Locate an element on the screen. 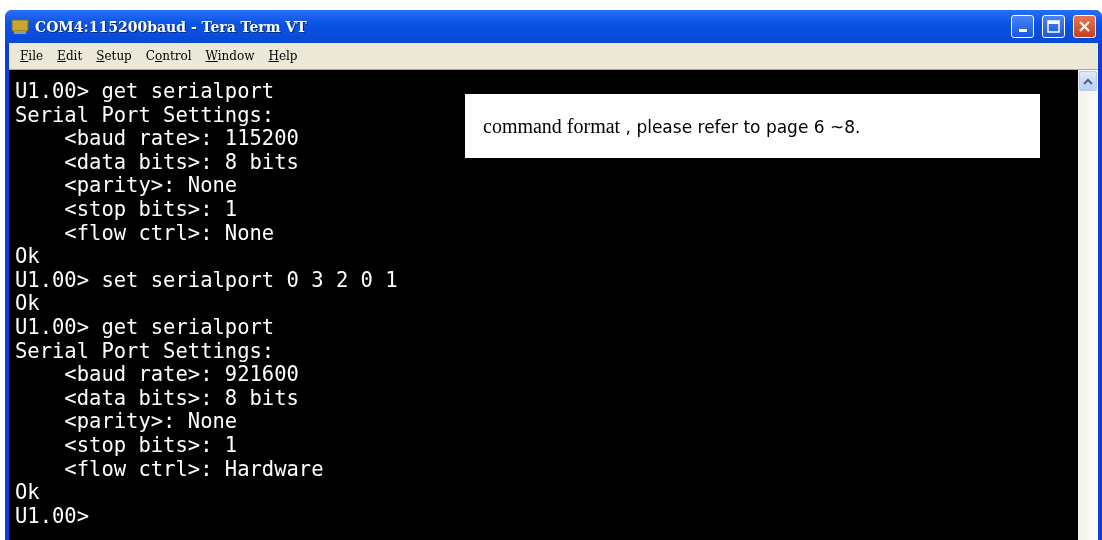 The image size is (1102, 540). caret-up-icon is located at coordinates (1088, 81).